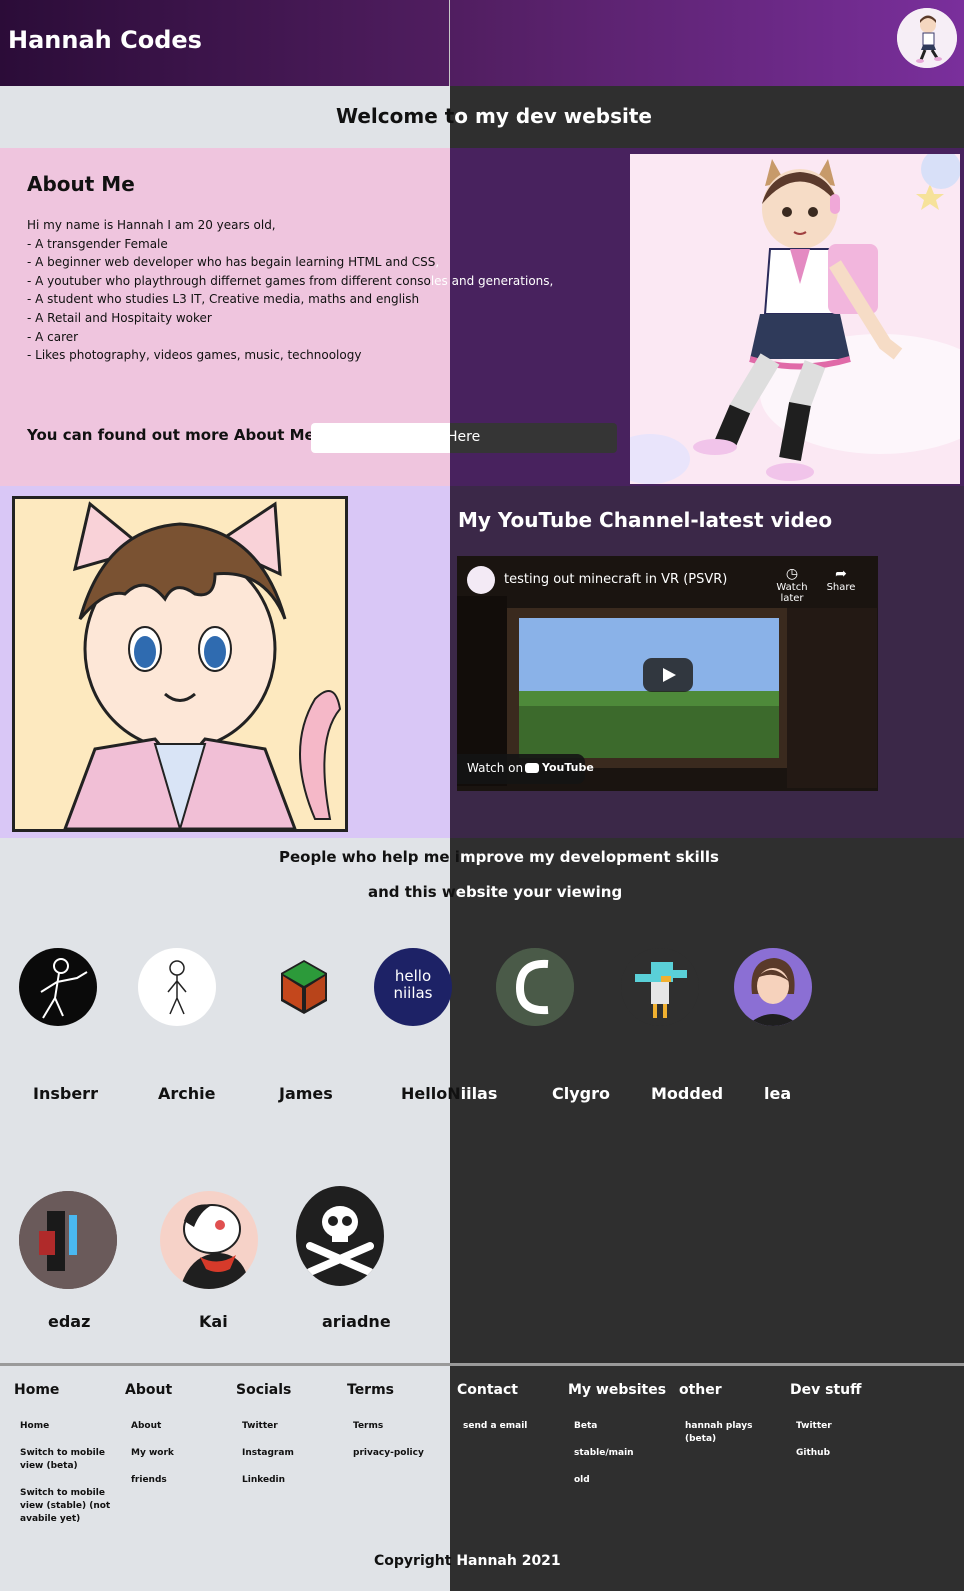 The width and height of the screenshot is (964, 1591). What do you see at coordinates (623, 1426) in the screenshot?
I see `footer-link: Beta` at bounding box center [623, 1426].